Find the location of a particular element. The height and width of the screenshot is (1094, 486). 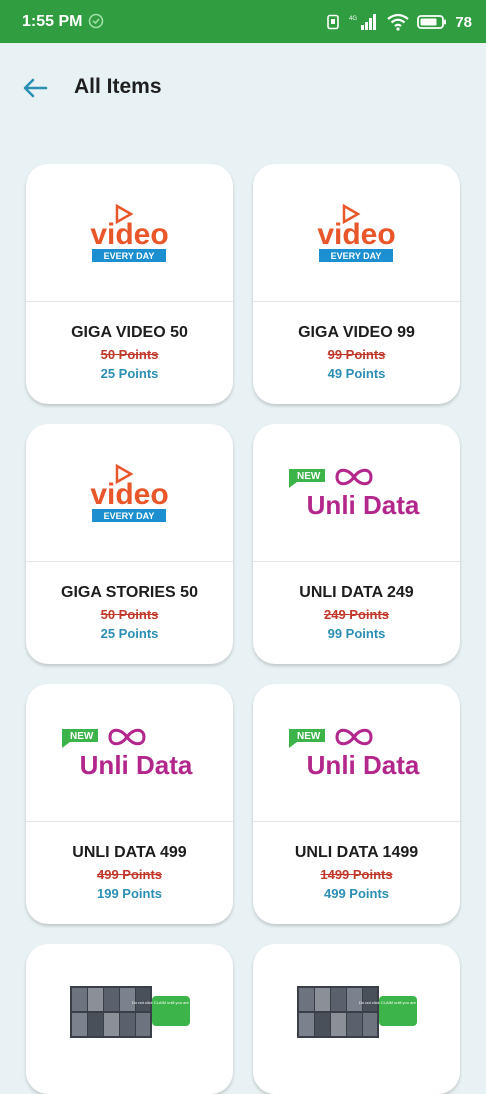

signal-icon: 4G is located at coordinates (363, 22).